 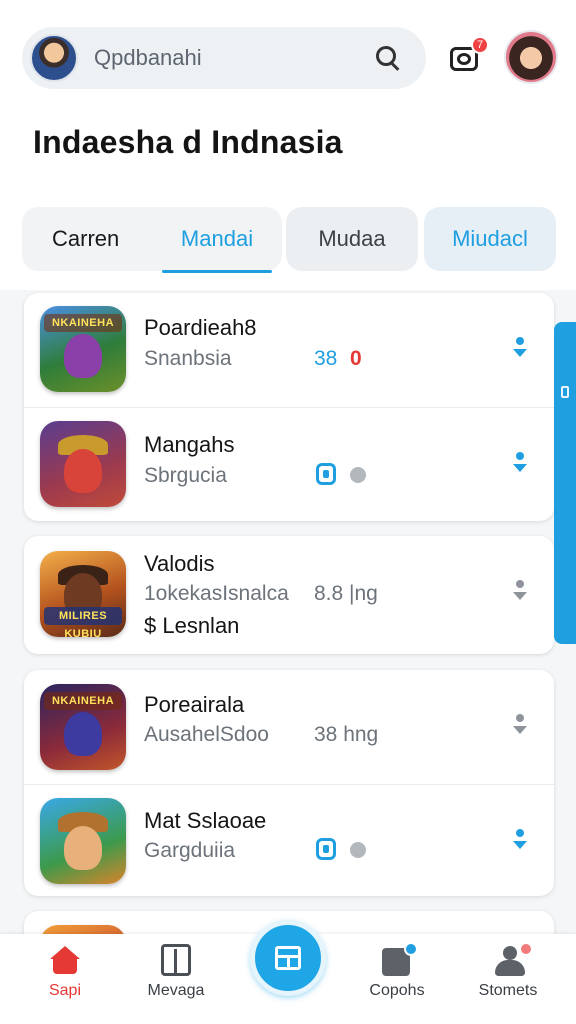 I want to click on nav-item-copohs: Copohs, so click(x=397, y=979).